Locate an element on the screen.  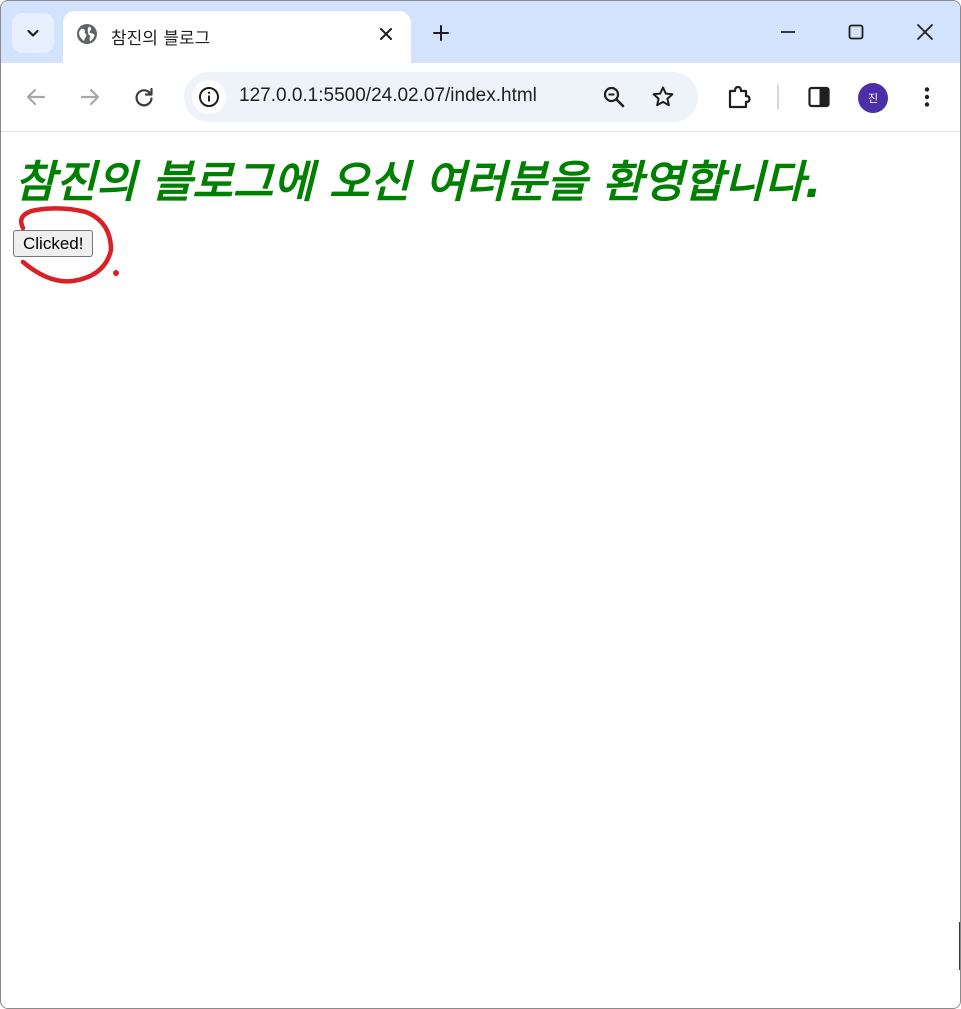
chevron-down-icon is located at coordinates (33, 33).